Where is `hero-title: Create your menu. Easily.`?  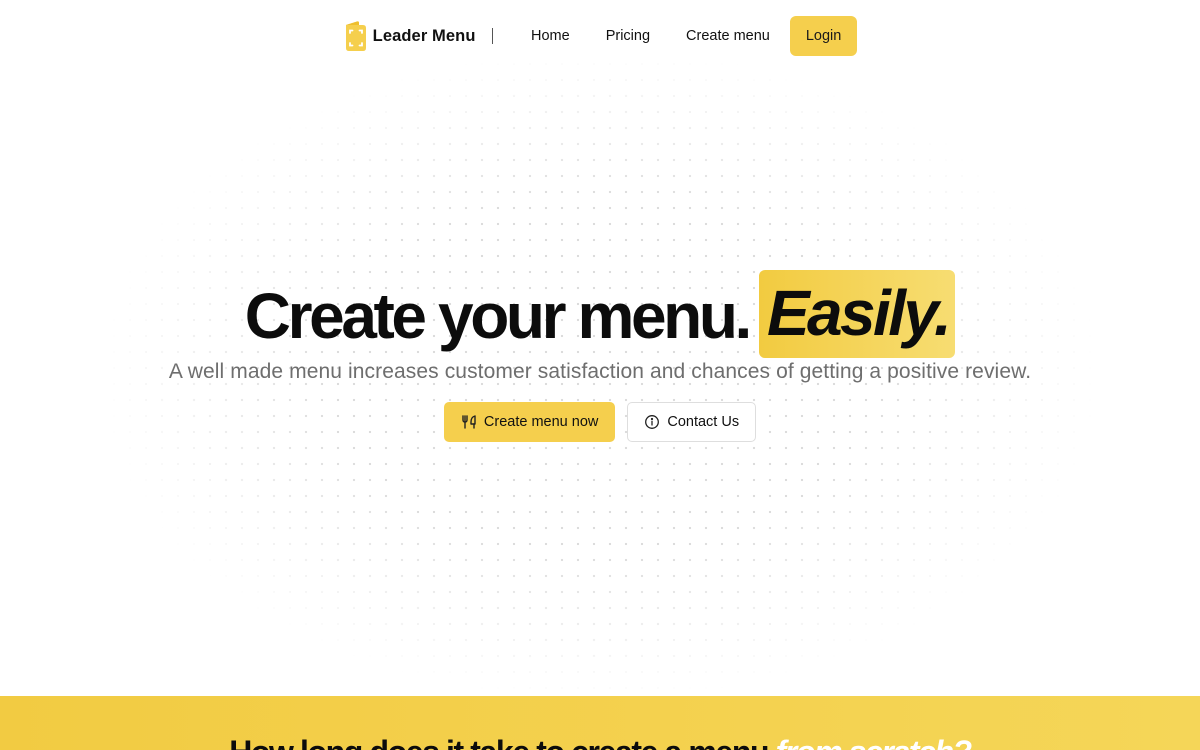 hero-title: Create your menu. Easily. is located at coordinates (600, 314).